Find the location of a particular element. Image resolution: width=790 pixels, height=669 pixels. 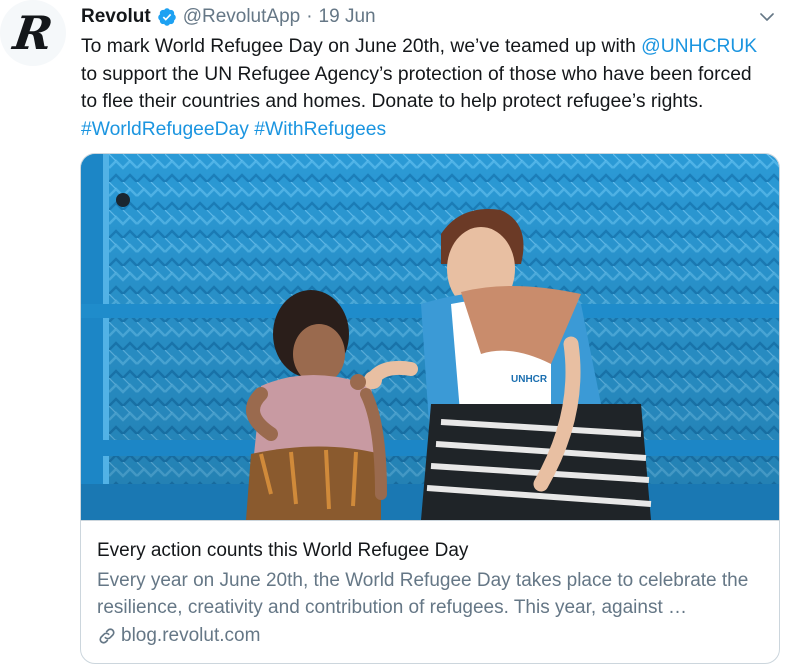

card-domain-text: blog.revolut.com is located at coordinates (191, 635).